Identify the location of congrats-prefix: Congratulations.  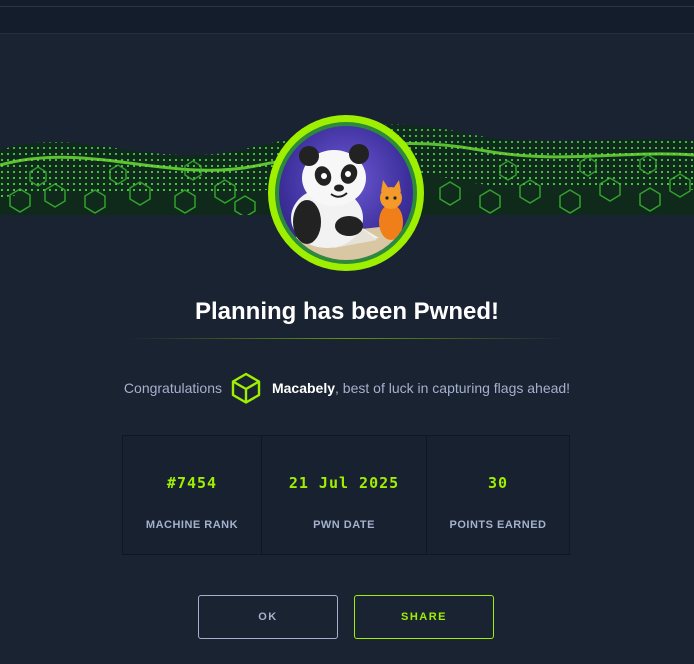
(172, 388).